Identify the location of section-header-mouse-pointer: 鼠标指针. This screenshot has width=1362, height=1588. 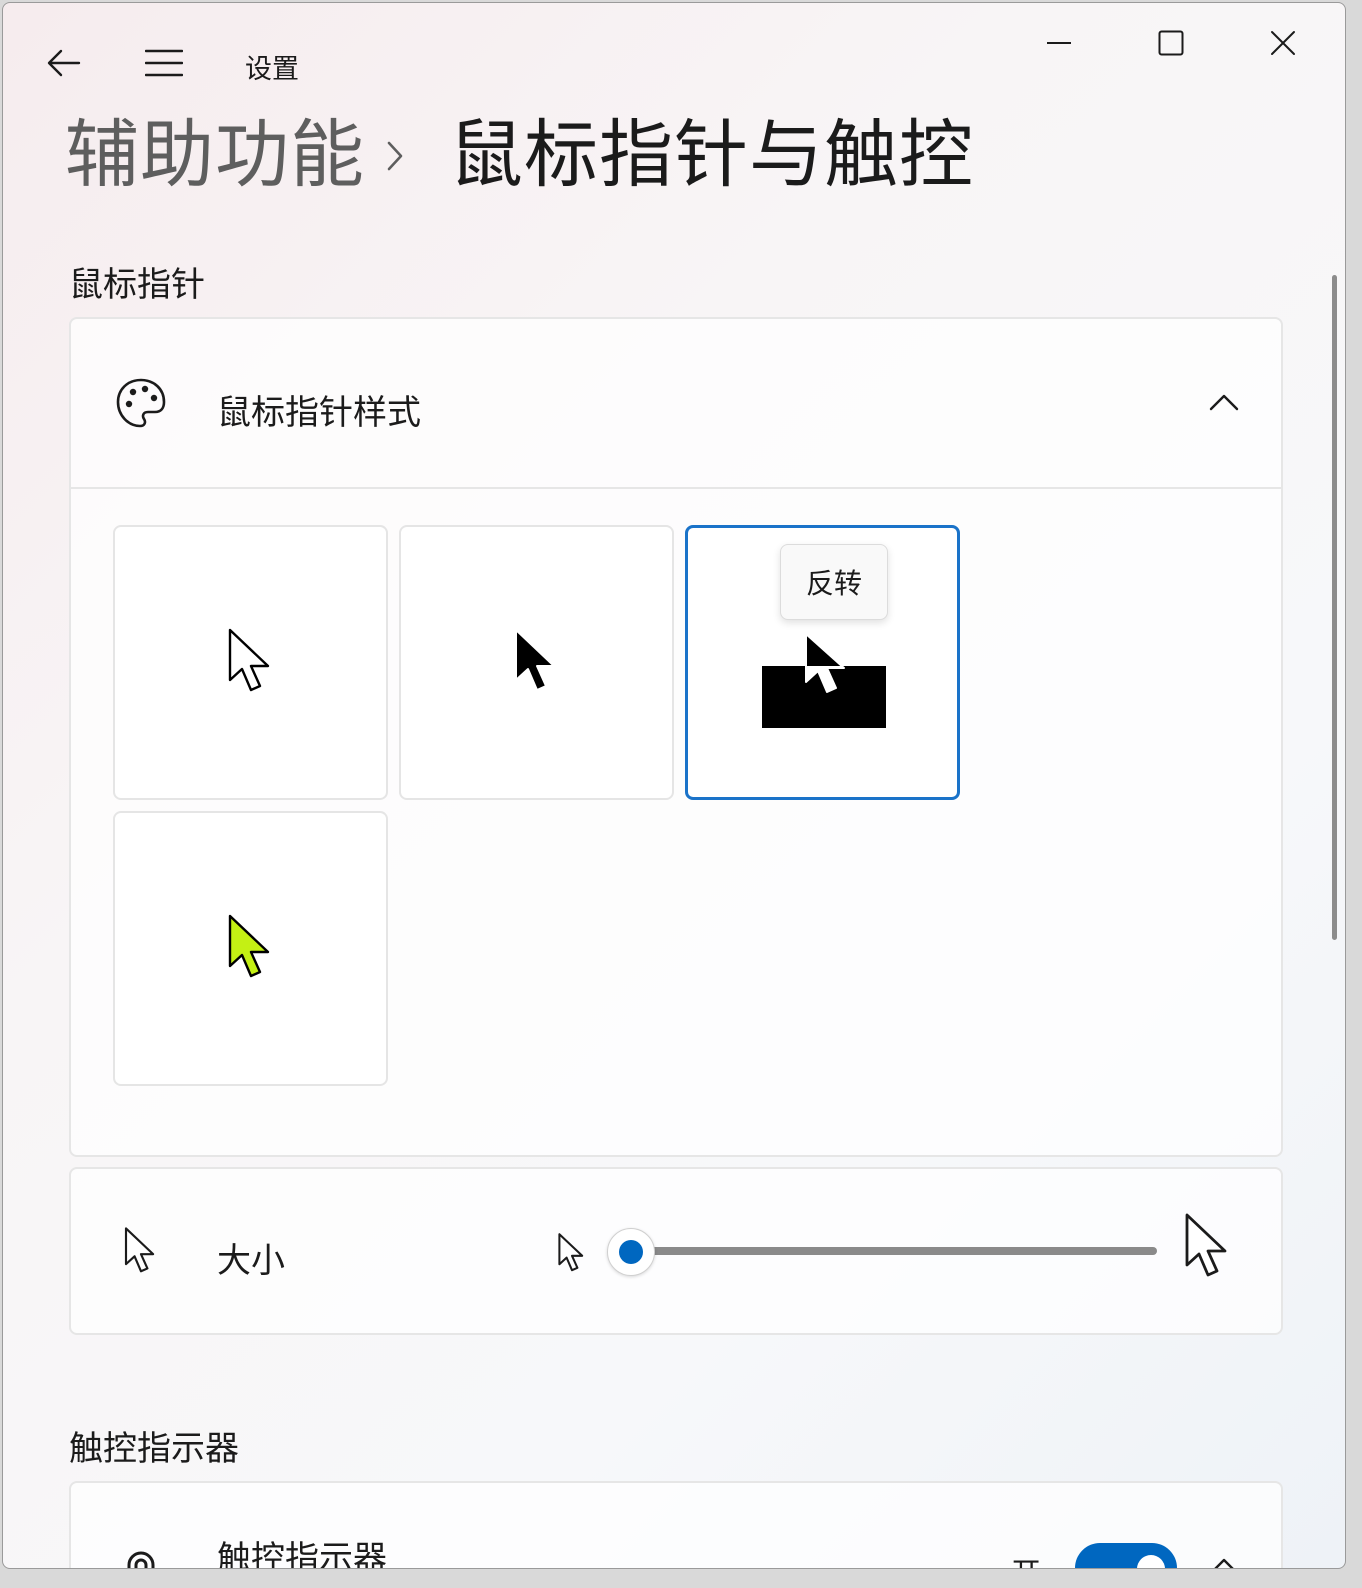
(137, 285).